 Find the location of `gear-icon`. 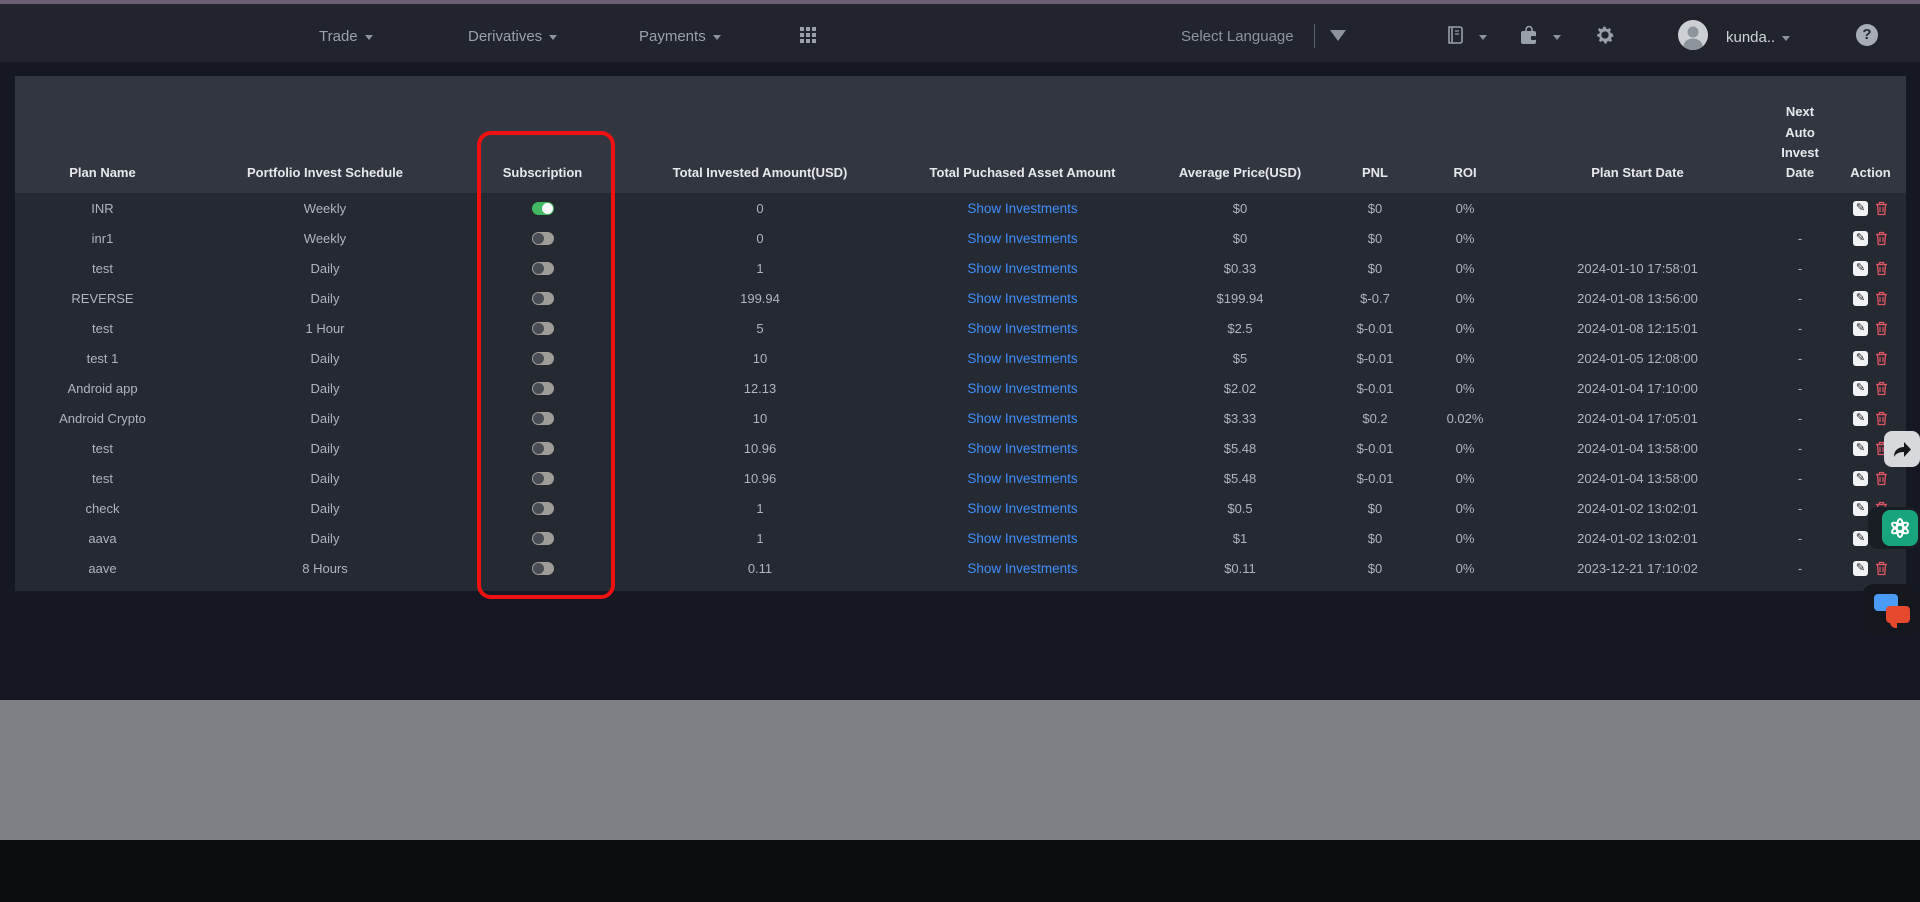

gear-icon is located at coordinates (1605, 35).